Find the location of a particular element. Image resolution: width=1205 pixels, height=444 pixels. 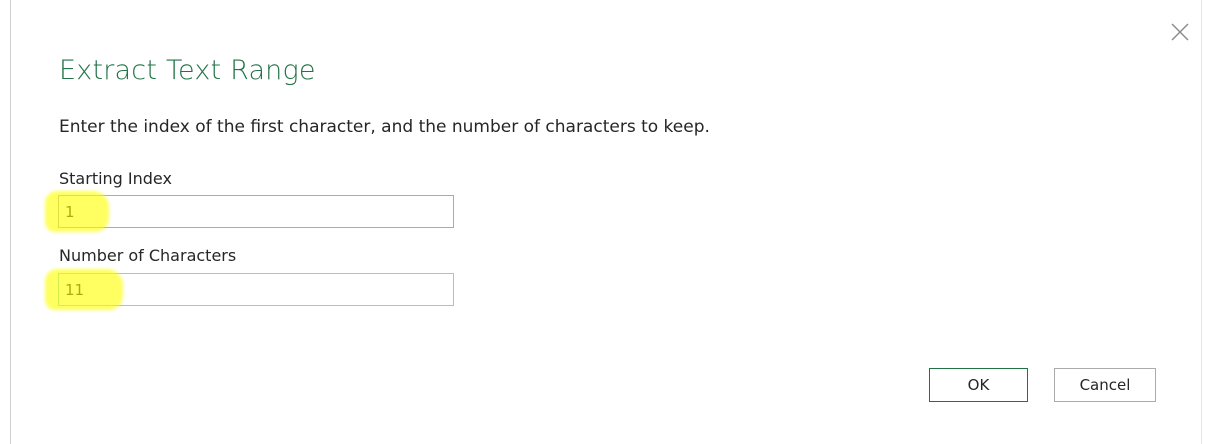

starting-index-input is located at coordinates (256, 211).